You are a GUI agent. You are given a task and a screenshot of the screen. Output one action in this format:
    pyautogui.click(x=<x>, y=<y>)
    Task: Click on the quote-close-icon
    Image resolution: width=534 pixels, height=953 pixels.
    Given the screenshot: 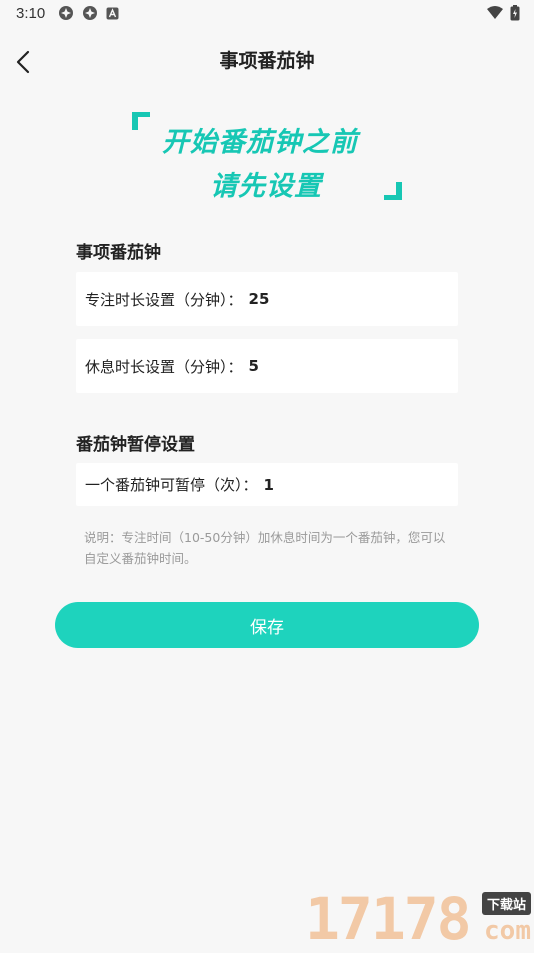 What is the action you would take?
    pyautogui.click(x=393, y=191)
    